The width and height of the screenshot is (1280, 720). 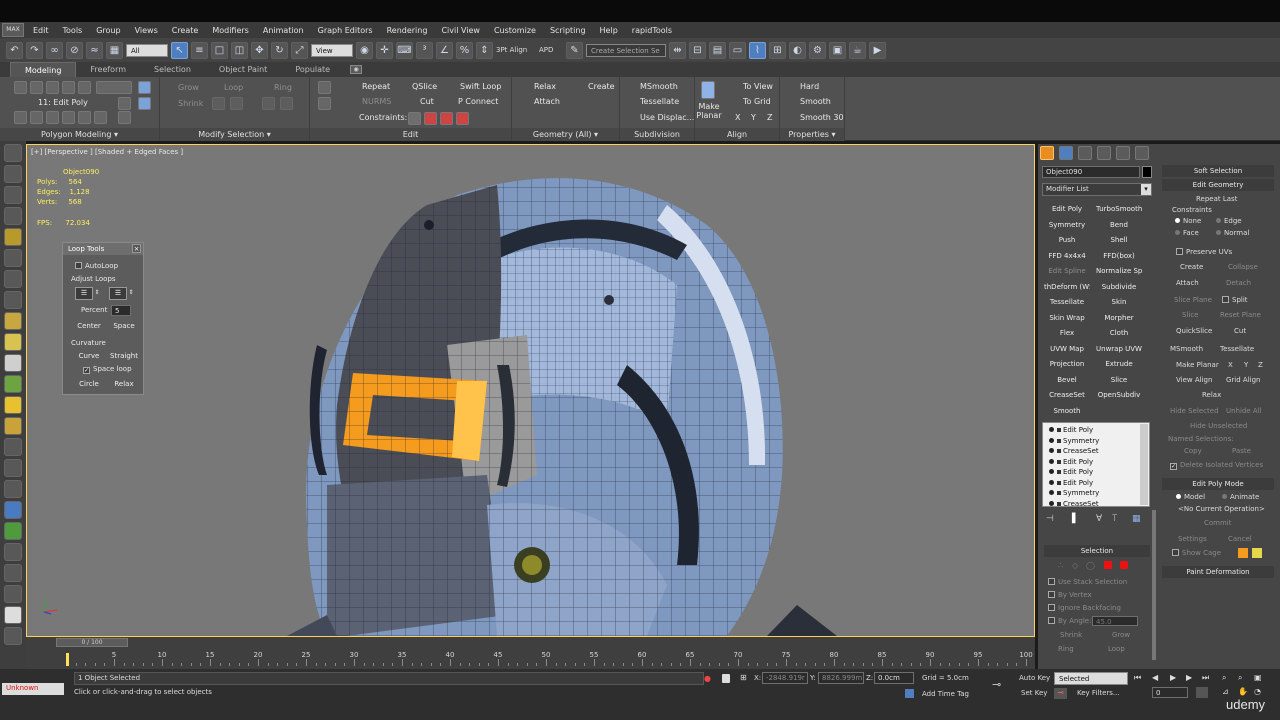 What do you see at coordinates (815, 118) in the screenshot?
I see `smooth-30-button: Smooth 30` at bounding box center [815, 118].